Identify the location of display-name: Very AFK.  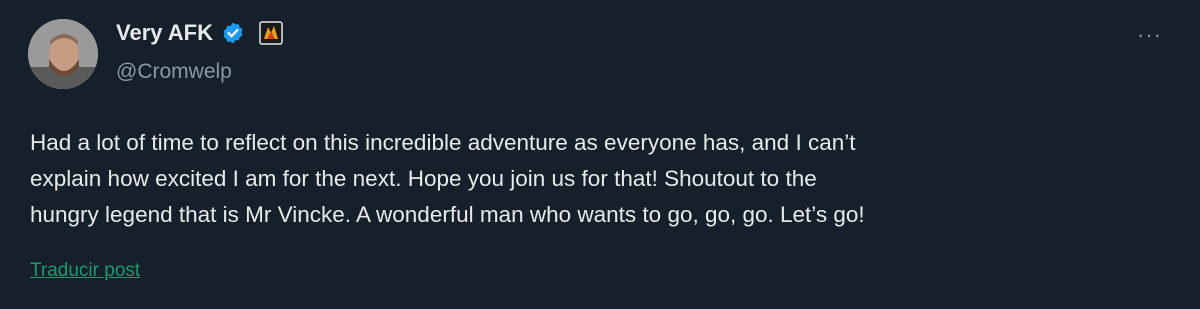
(164, 33).